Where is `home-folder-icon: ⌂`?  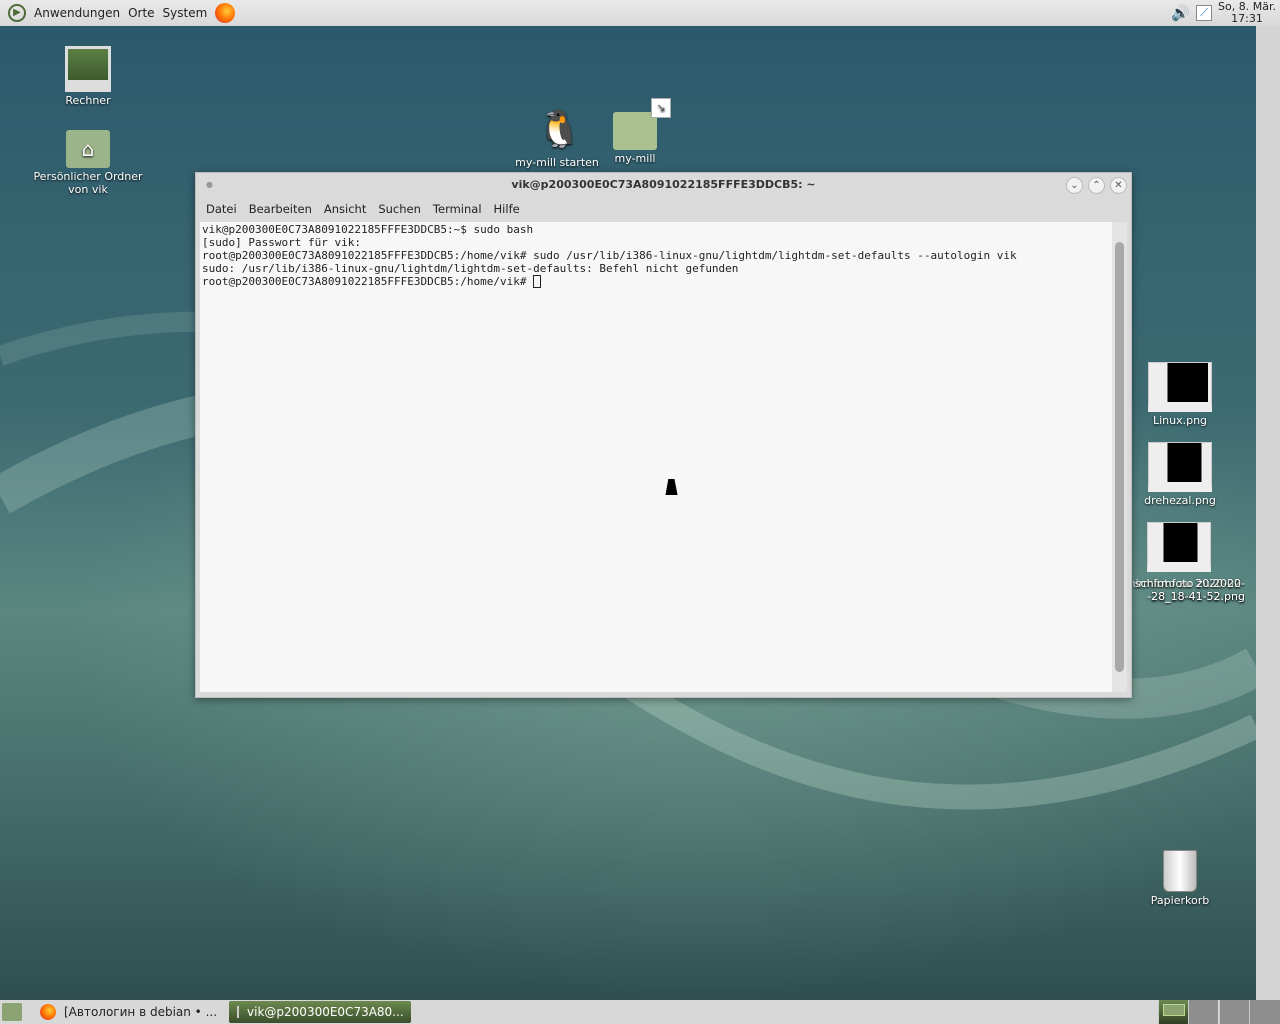 home-folder-icon: ⌂ is located at coordinates (88, 149).